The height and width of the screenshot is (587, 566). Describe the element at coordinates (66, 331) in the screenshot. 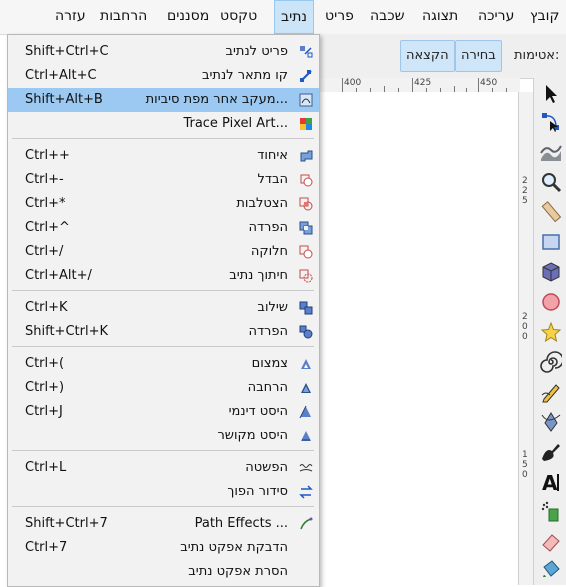

I see `menu-item-shortcut: Shift+Ctrl+K` at that location.